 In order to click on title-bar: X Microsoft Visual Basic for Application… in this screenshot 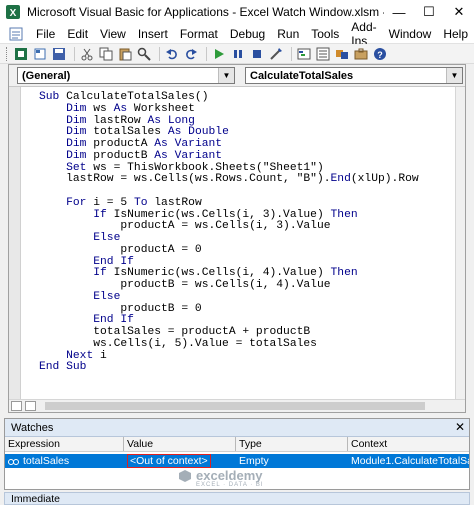, I will do `click(237, 12)`.